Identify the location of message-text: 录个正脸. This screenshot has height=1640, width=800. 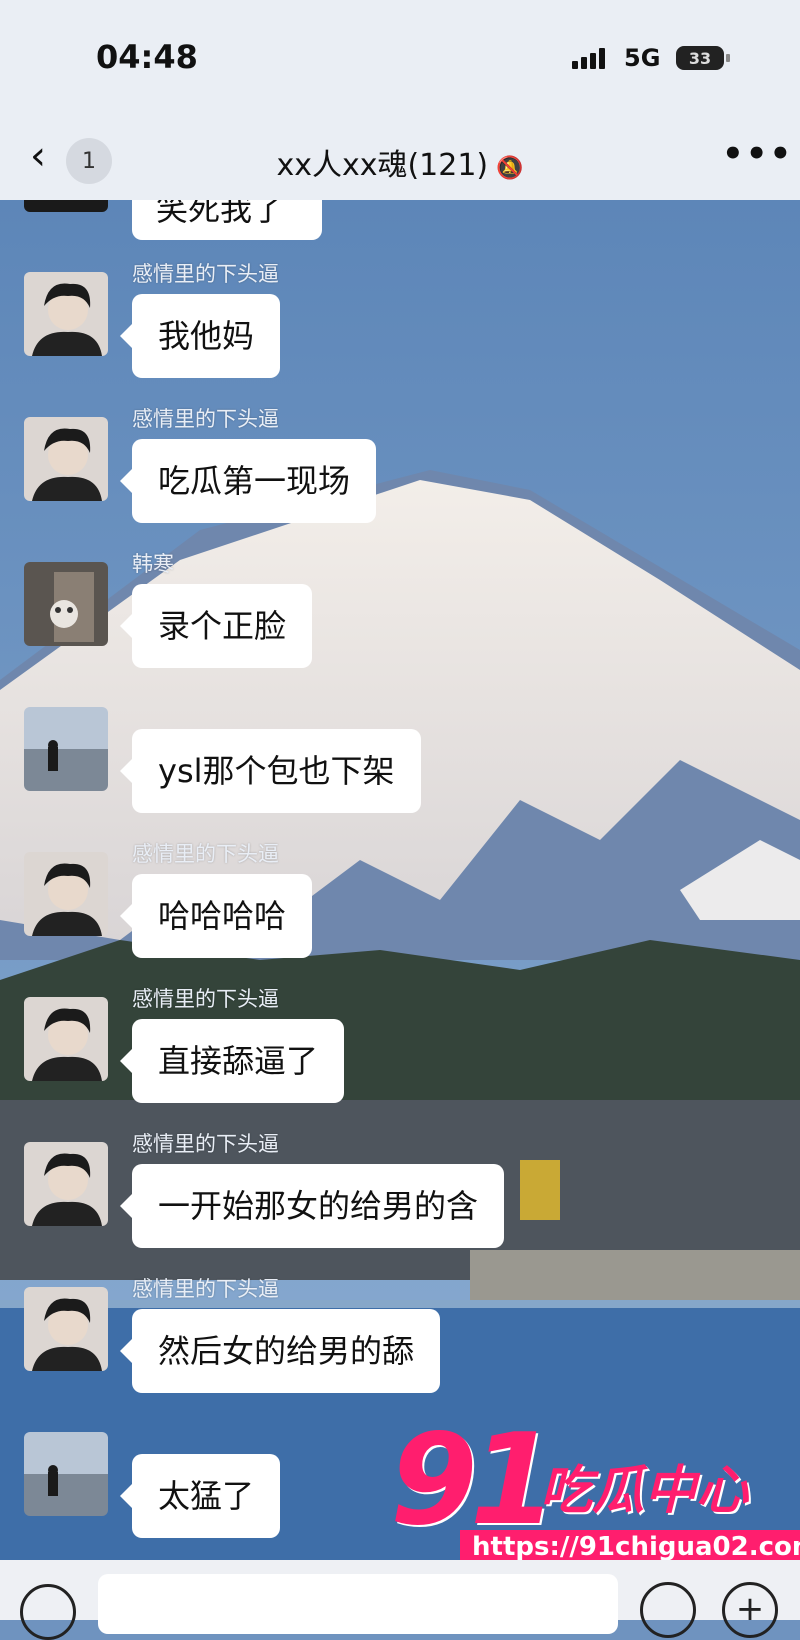
(222, 626).